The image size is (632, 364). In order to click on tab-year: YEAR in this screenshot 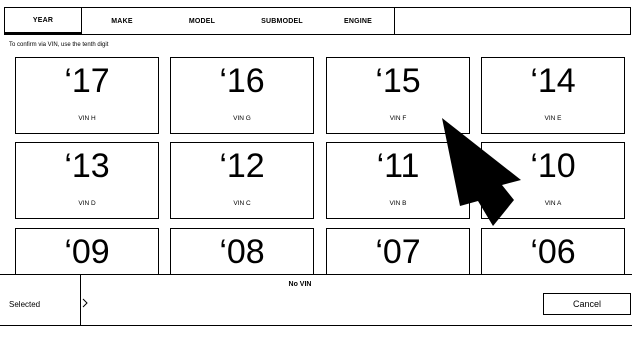, I will do `click(43, 21)`.